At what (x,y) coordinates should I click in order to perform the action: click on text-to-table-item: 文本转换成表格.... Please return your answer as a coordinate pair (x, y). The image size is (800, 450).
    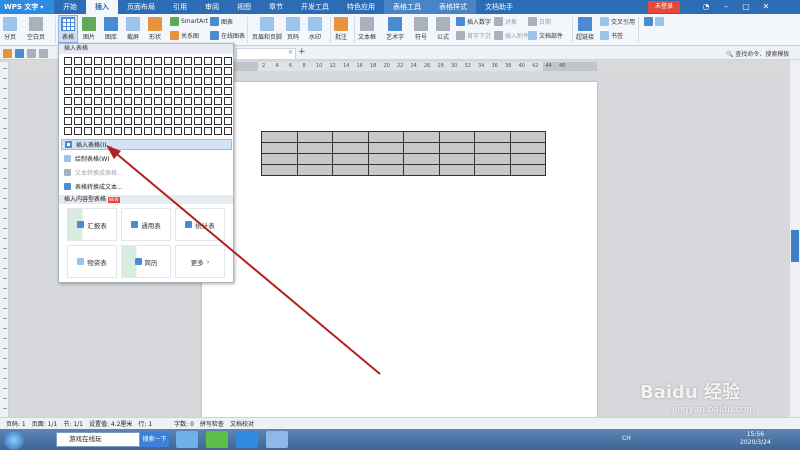
    Looking at the image, I should click on (146, 172).